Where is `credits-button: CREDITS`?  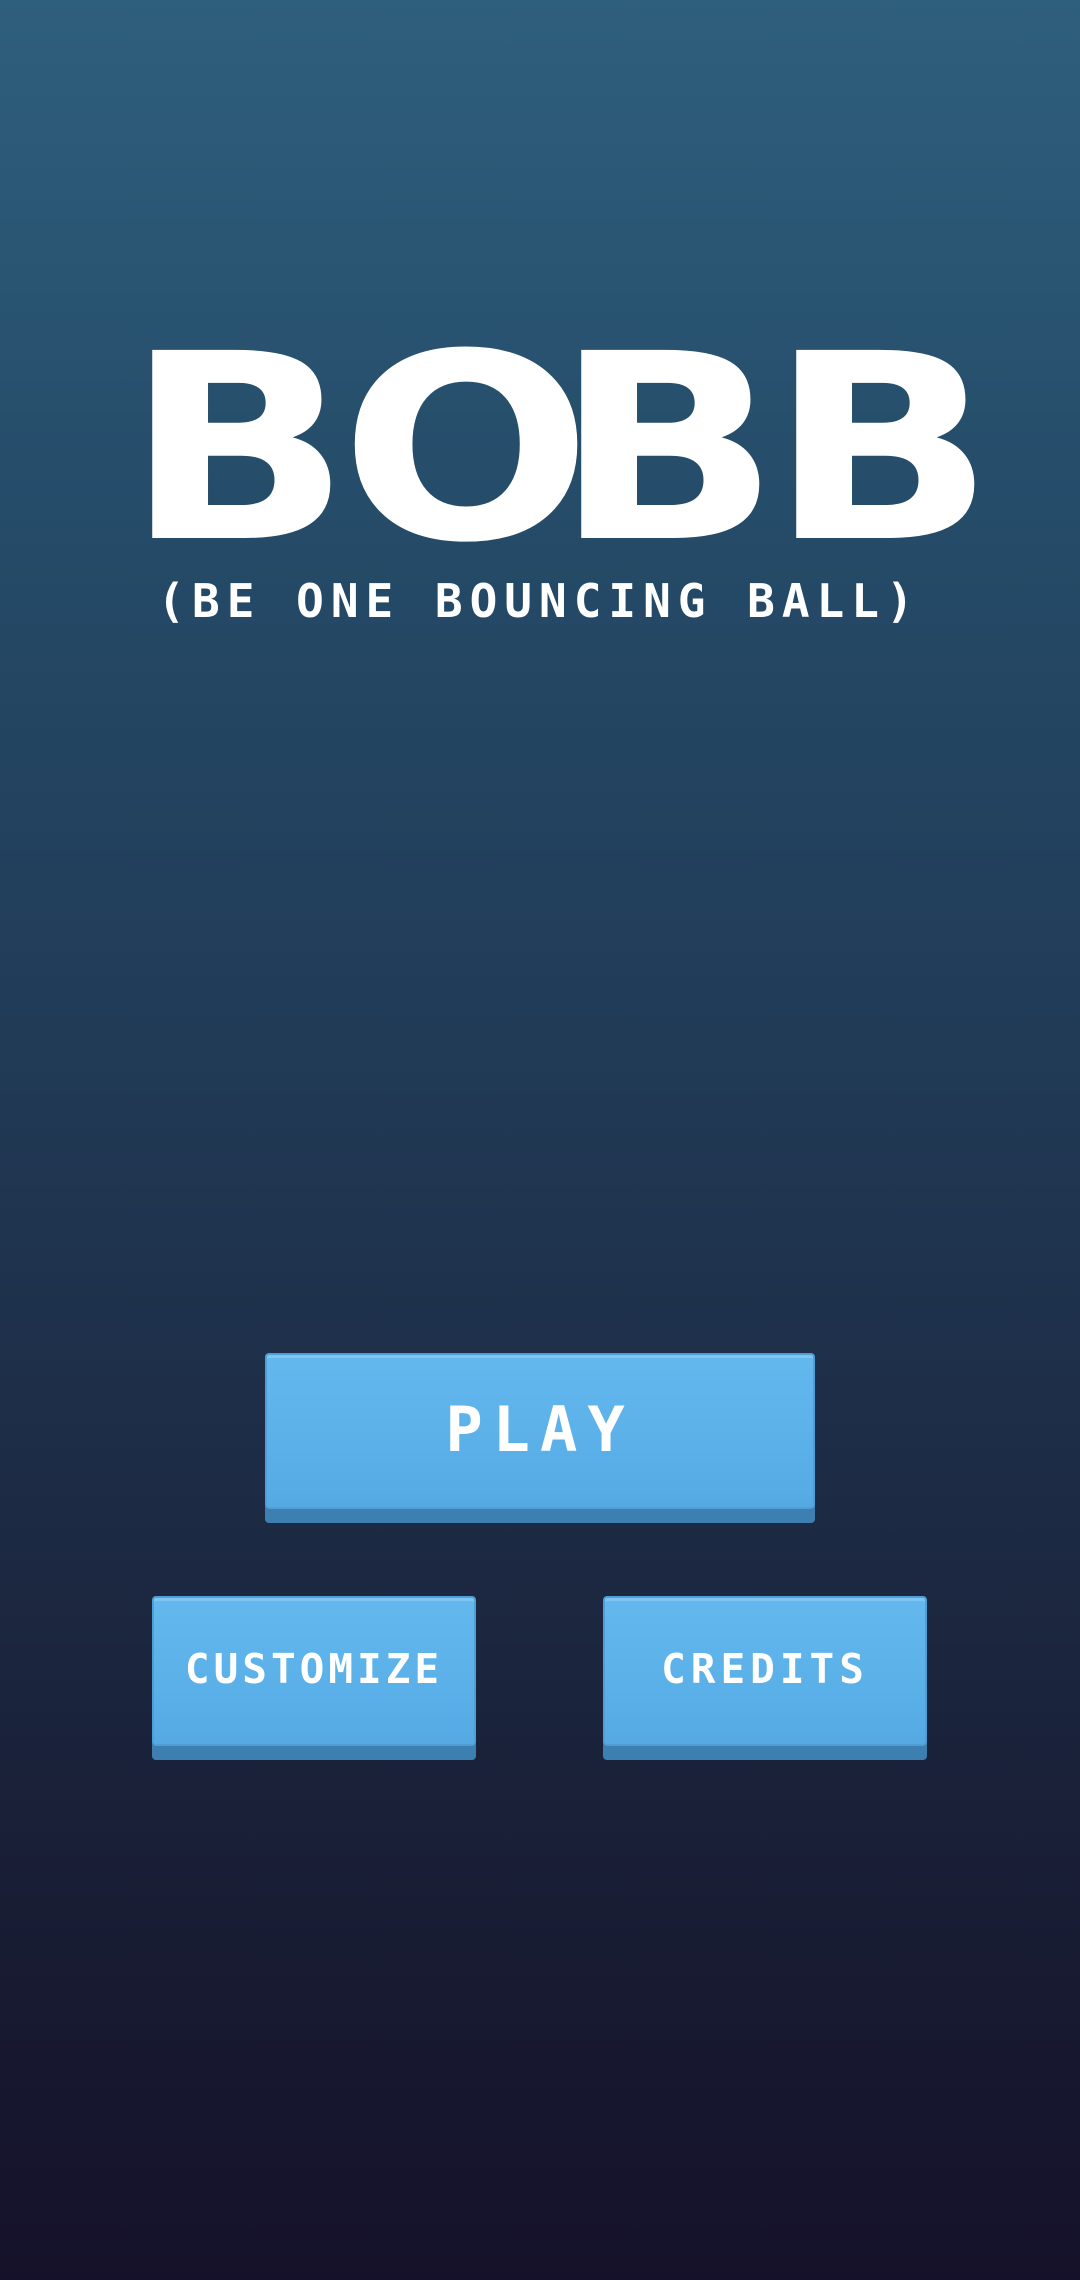 credits-button: CREDITS is located at coordinates (765, 1671).